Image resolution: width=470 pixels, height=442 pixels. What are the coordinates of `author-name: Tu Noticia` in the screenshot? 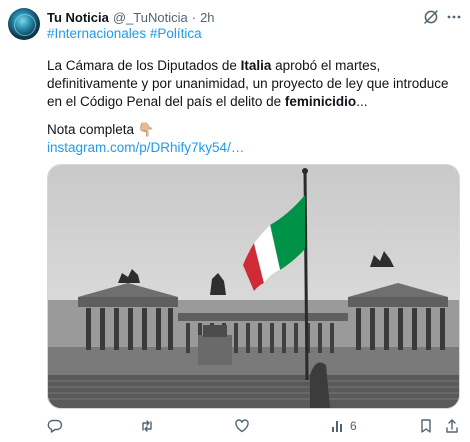 It's located at (78, 17).